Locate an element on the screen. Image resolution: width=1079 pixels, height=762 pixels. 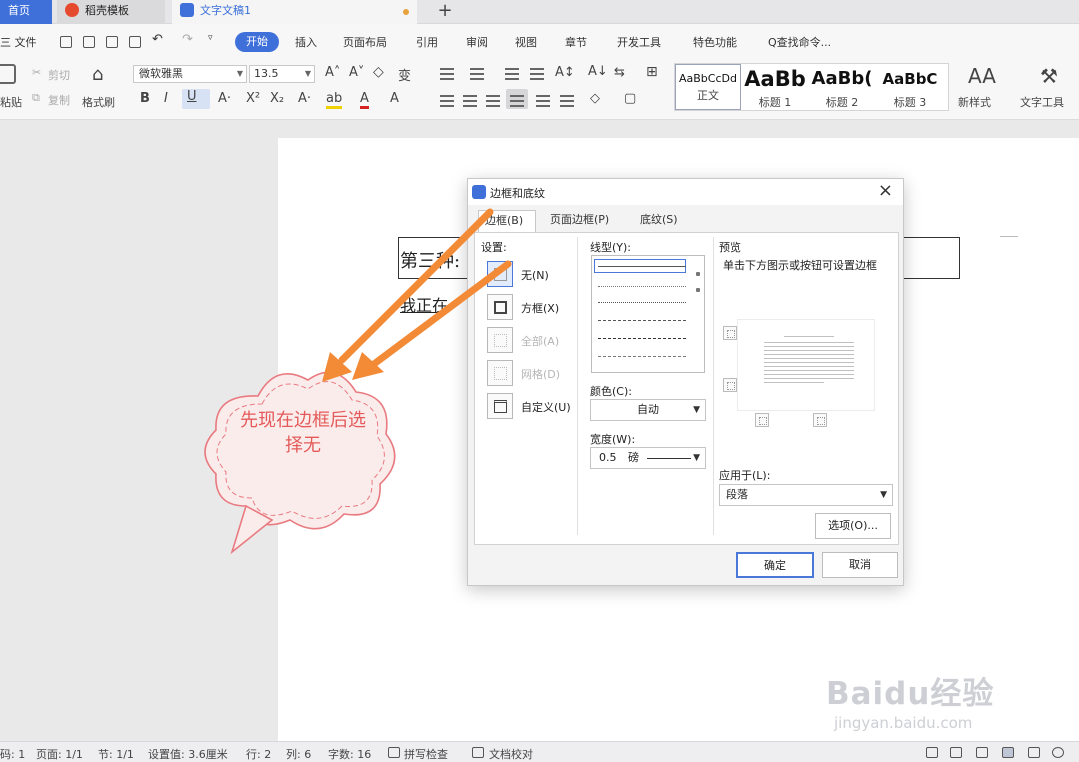
status-page: 页面: 1/1 is located at coordinates (59, 754).